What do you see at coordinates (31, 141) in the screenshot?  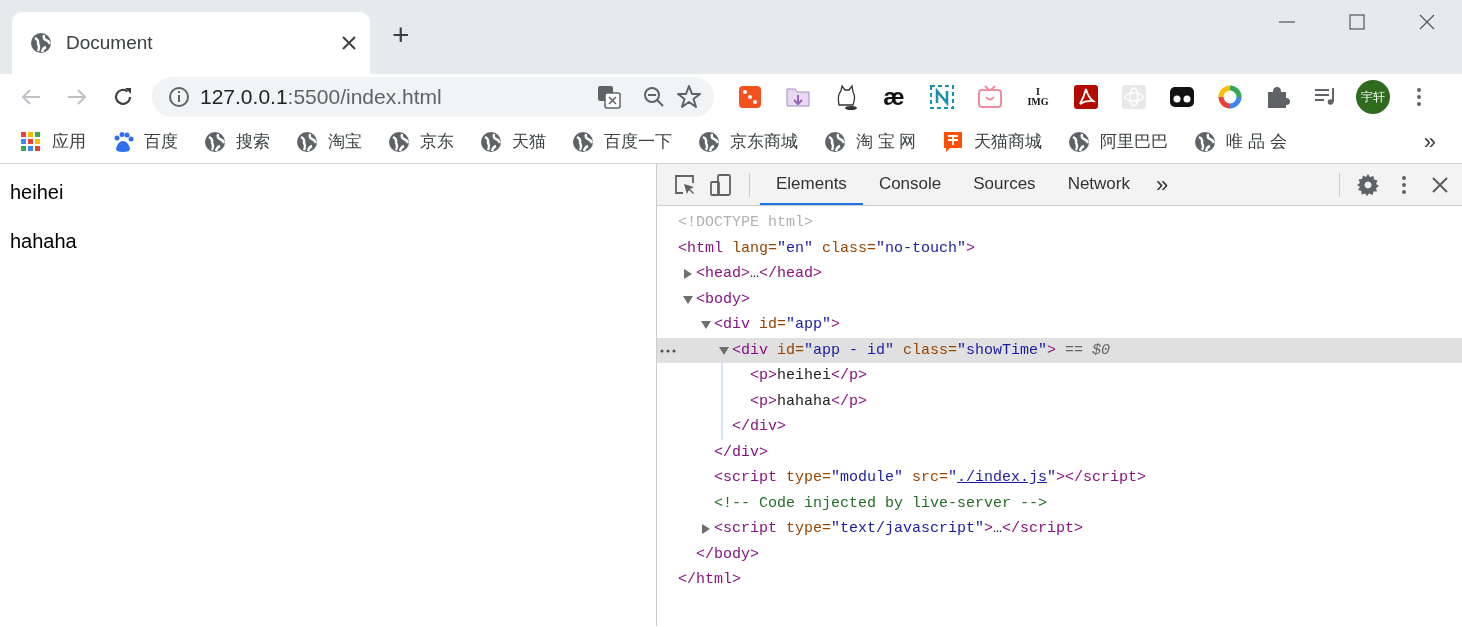 I see `apps-icon` at bounding box center [31, 141].